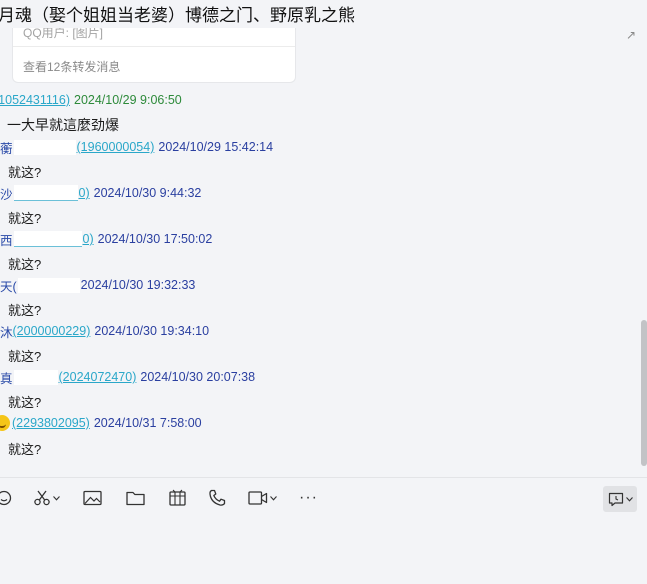 Image resolution: width=647 pixels, height=584 pixels. I want to click on message-input, so click(323, 551).